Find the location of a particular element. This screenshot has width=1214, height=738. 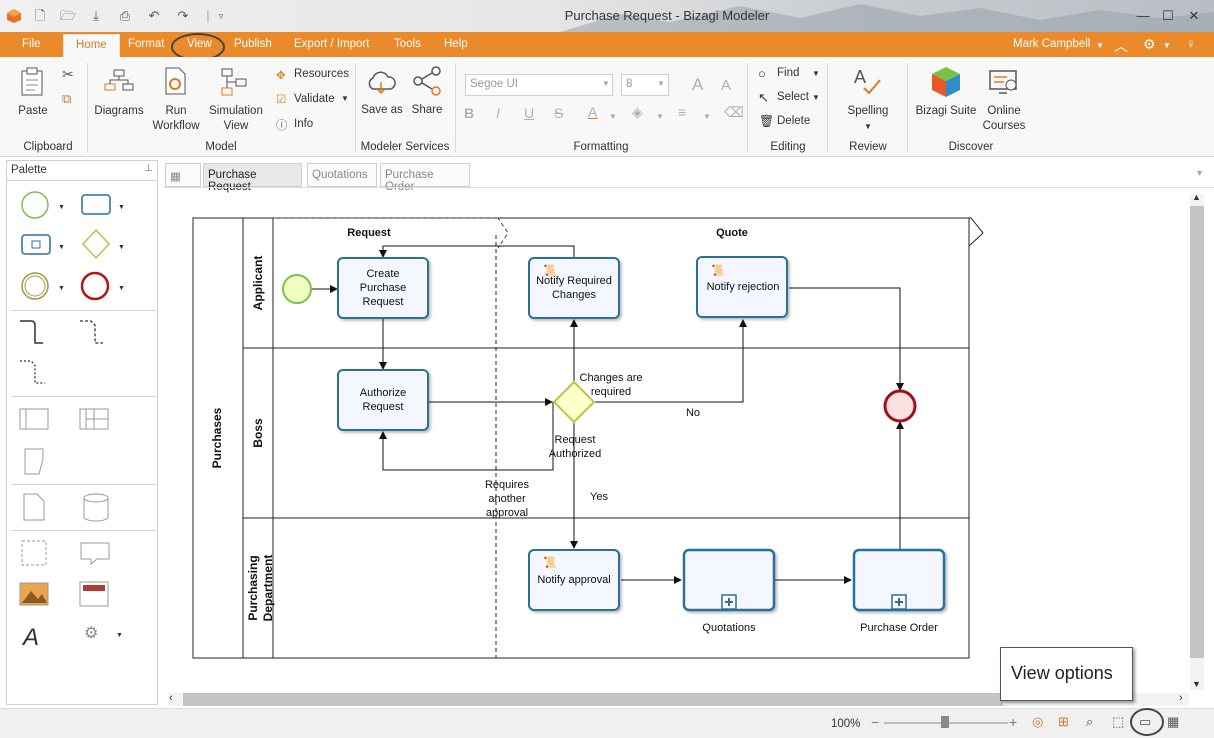

zoom-out-icon: − is located at coordinates (875, 722).